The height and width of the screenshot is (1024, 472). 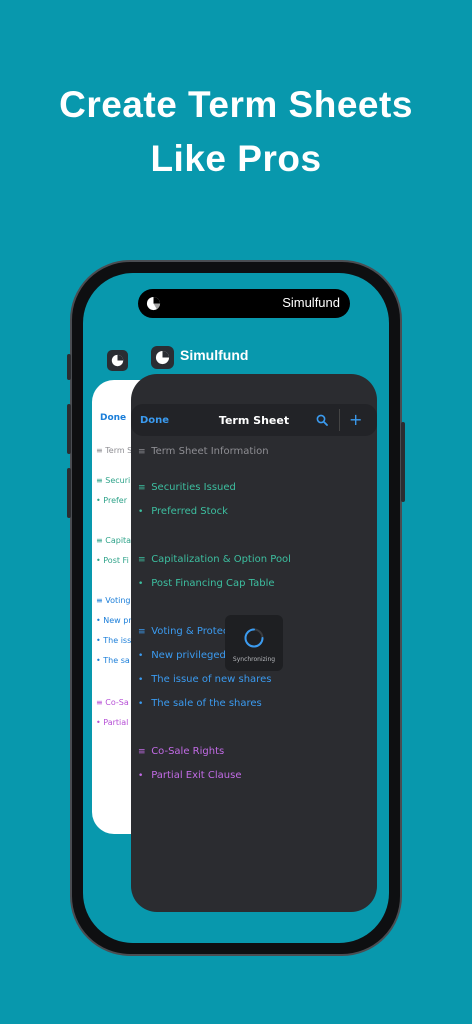 I want to click on island-app-name: Simulfund, so click(x=311, y=302).